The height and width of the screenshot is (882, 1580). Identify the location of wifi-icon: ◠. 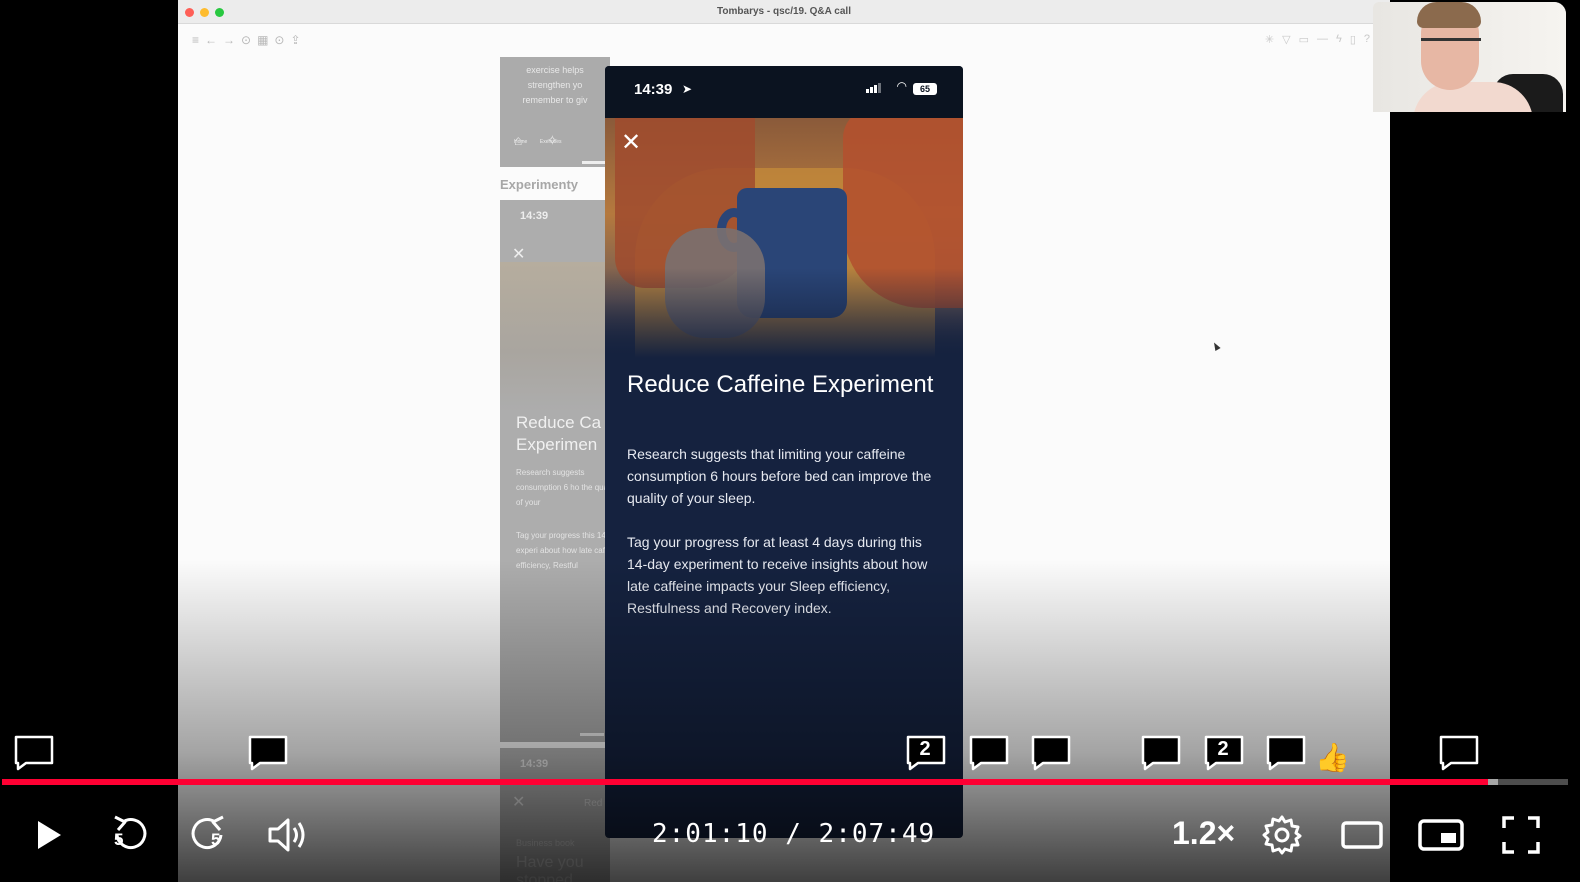
(901, 86).